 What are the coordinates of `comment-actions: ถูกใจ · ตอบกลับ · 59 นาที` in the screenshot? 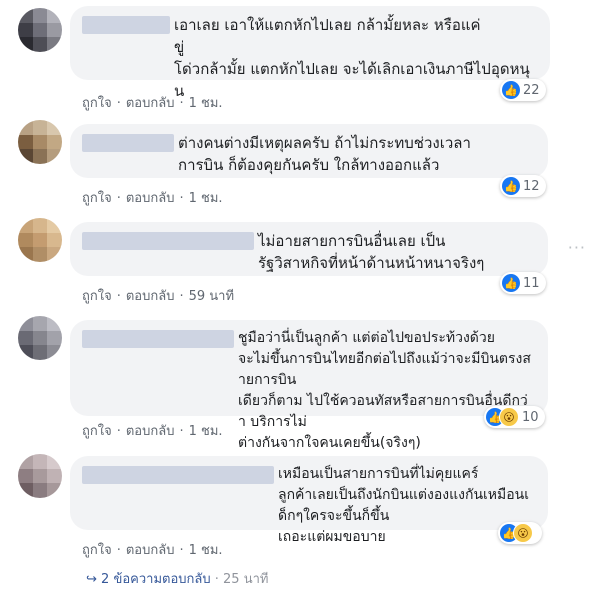 It's located at (158, 296).